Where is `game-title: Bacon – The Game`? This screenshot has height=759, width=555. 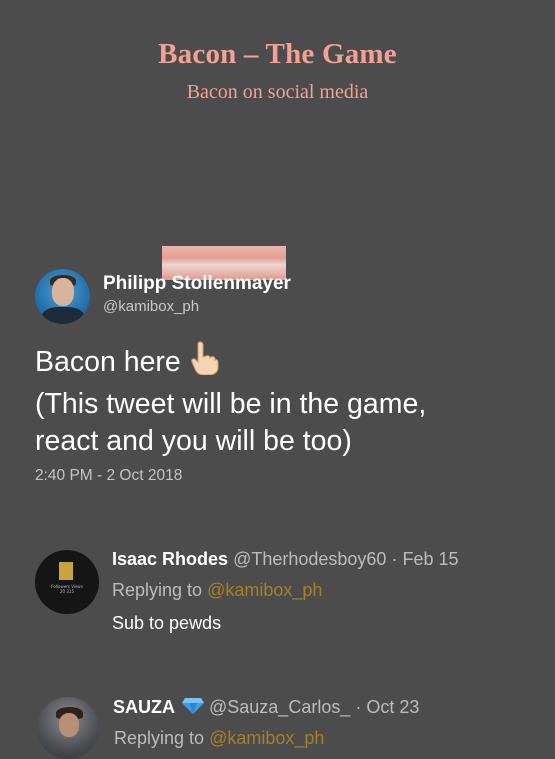 game-title: Bacon – The Game is located at coordinates (277, 54).